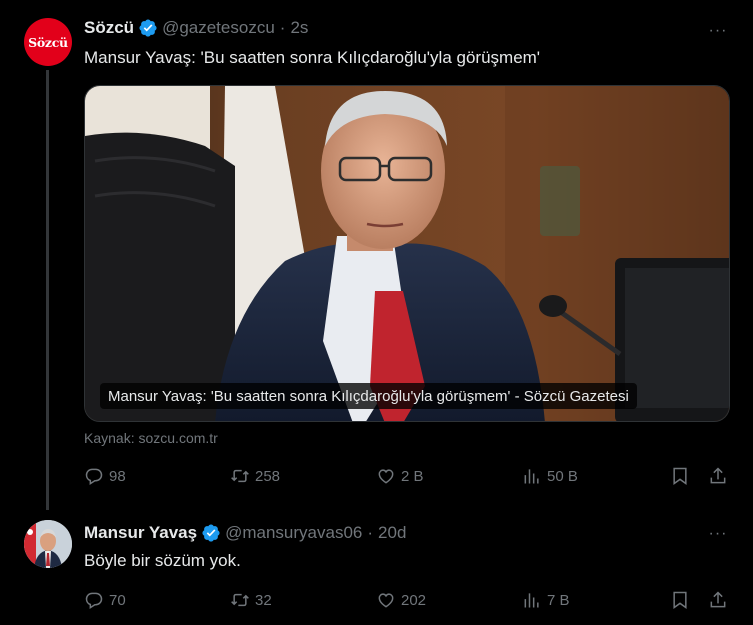 The width and height of the screenshot is (753, 625). Describe the element at coordinates (109, 28) in the screenshot. I see `display-name: Sözcü` at that location.